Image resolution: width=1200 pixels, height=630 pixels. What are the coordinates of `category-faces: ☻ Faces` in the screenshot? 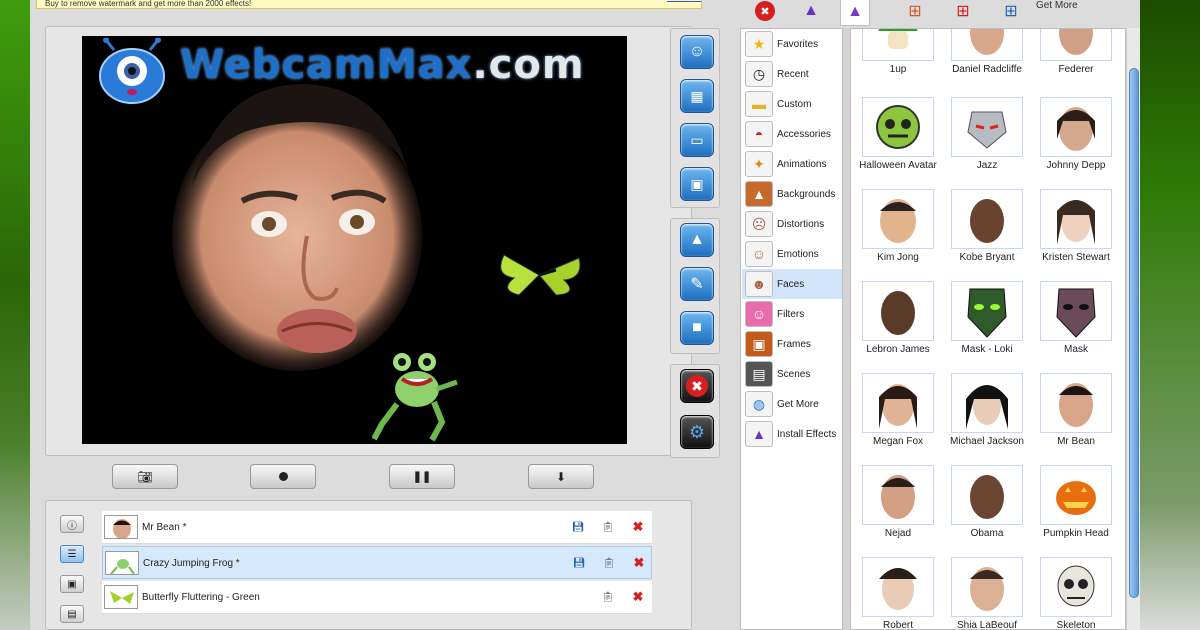 It's located at (792, 284).